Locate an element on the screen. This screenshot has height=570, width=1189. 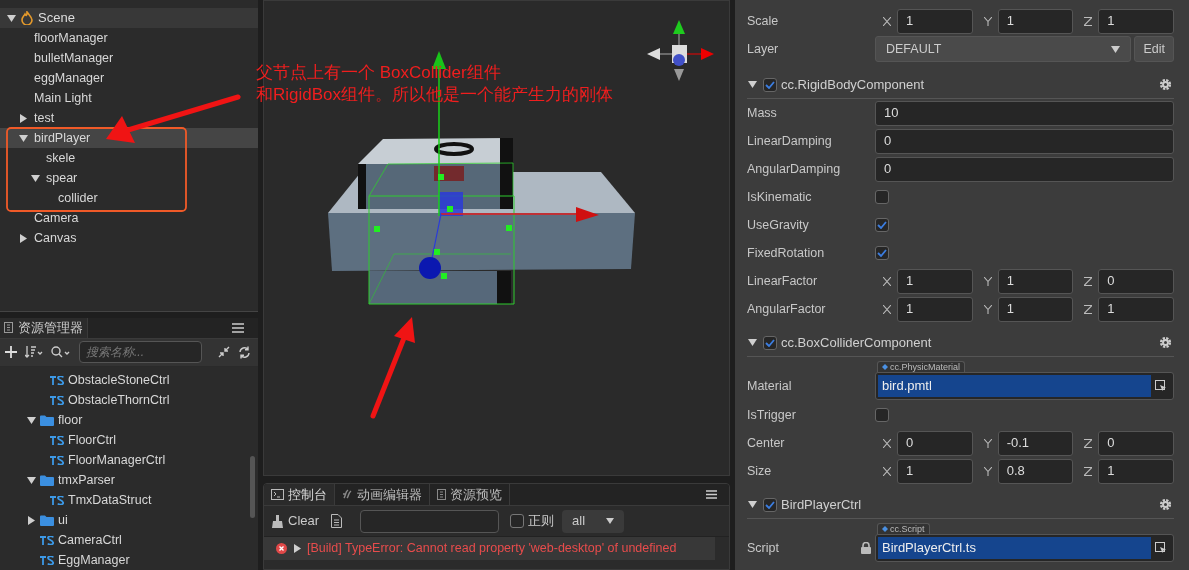
number-field: -0.1 is located at coordinates (1035, 443).